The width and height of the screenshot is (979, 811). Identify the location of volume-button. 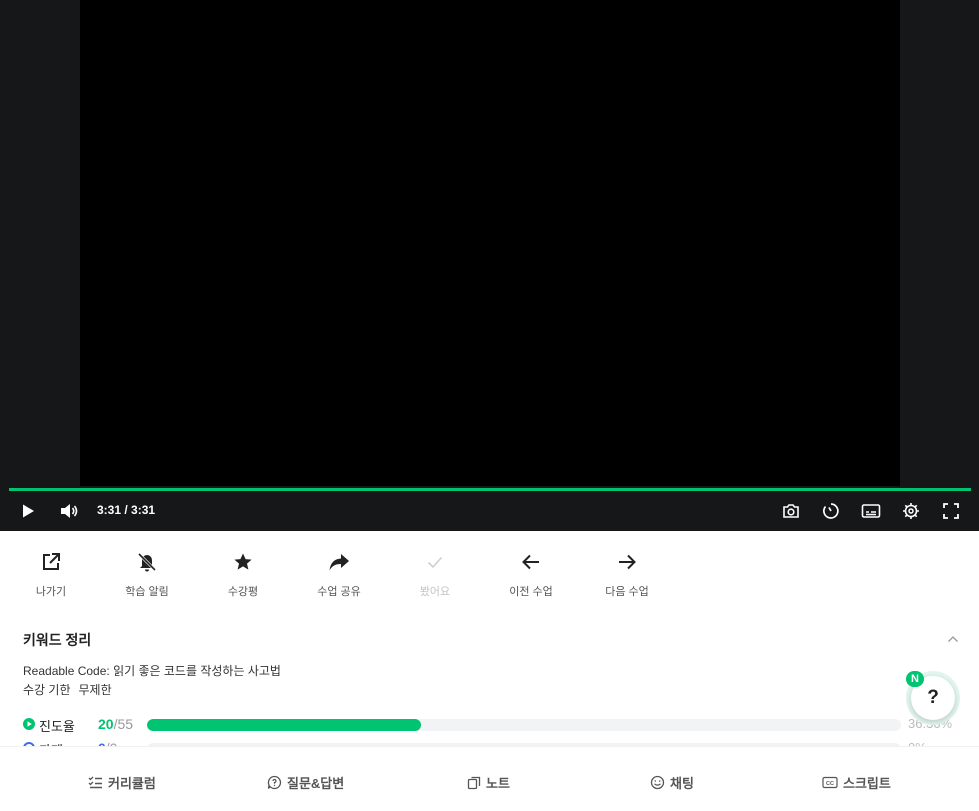
(69, 511).